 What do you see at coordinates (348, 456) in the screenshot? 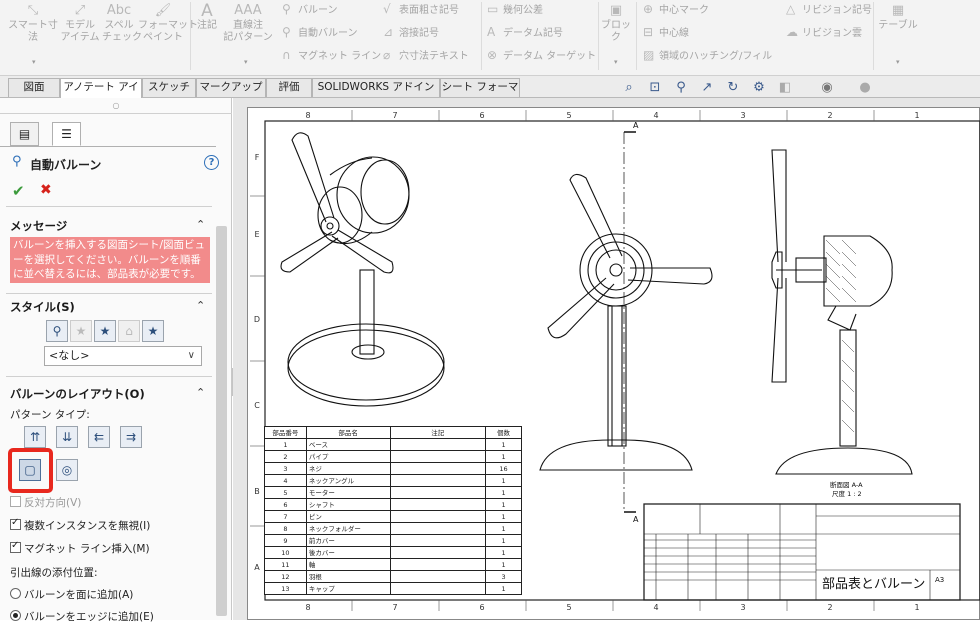
I see `bom-cell: パイプ` at bounding box center [348, 456].